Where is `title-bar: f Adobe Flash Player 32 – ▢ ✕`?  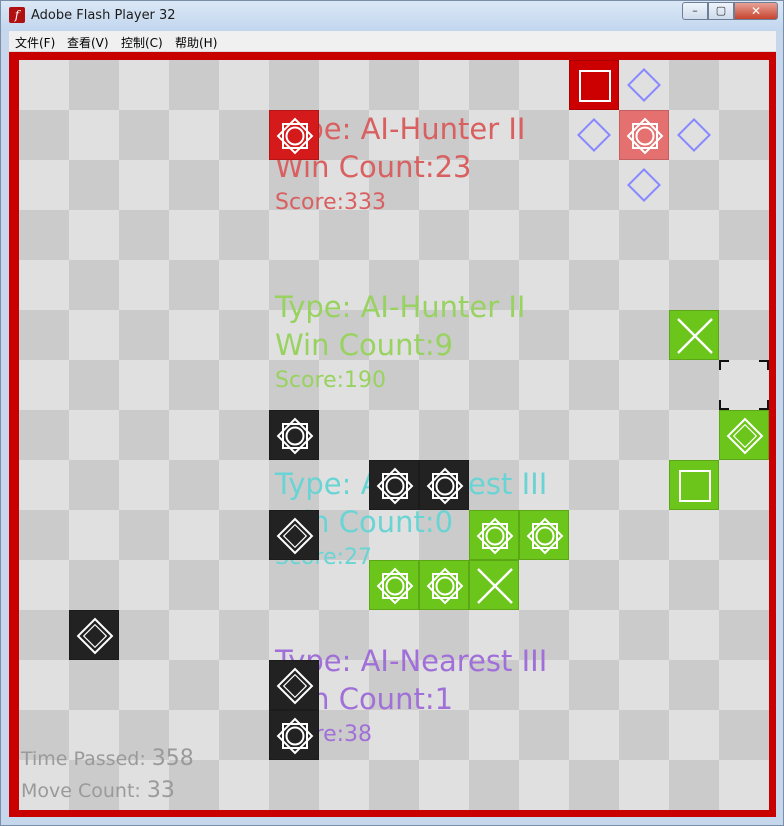
title-bar: f Adobe Flash Player 32 – ▢ ✕ is located at coordinates (392, 16).